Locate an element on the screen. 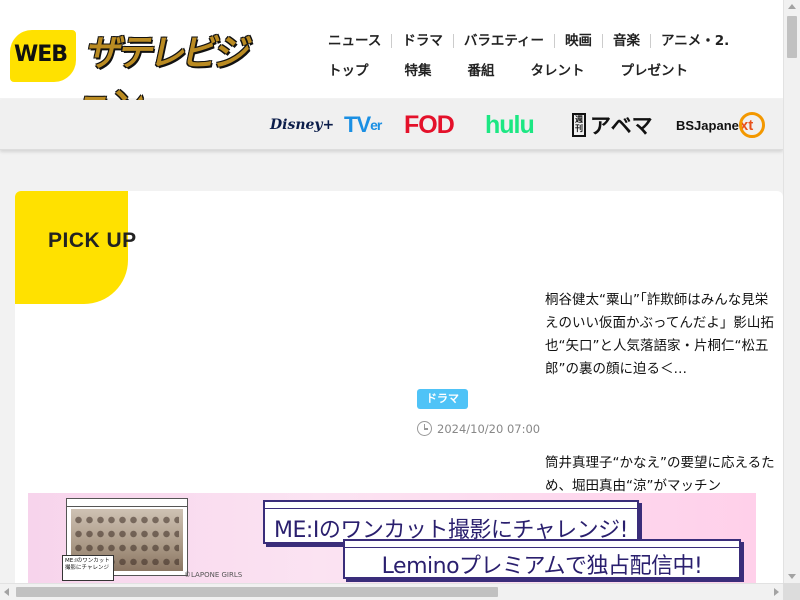 The width and height of the screenshot is (800, 600). clock-icon is located at coordinates (424, 428).